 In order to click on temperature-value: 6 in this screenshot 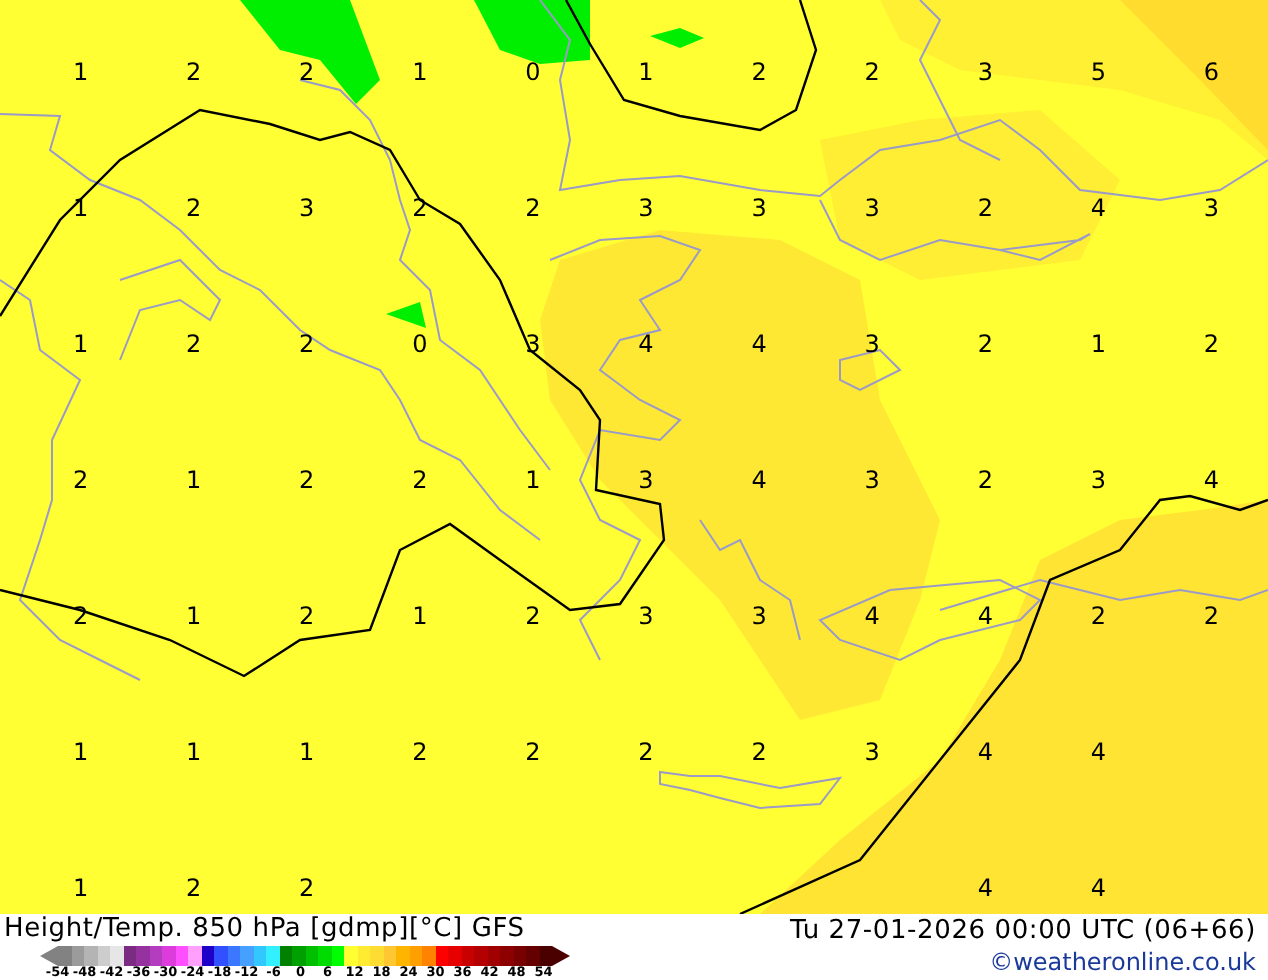, I will do `click(1211, 72)`.